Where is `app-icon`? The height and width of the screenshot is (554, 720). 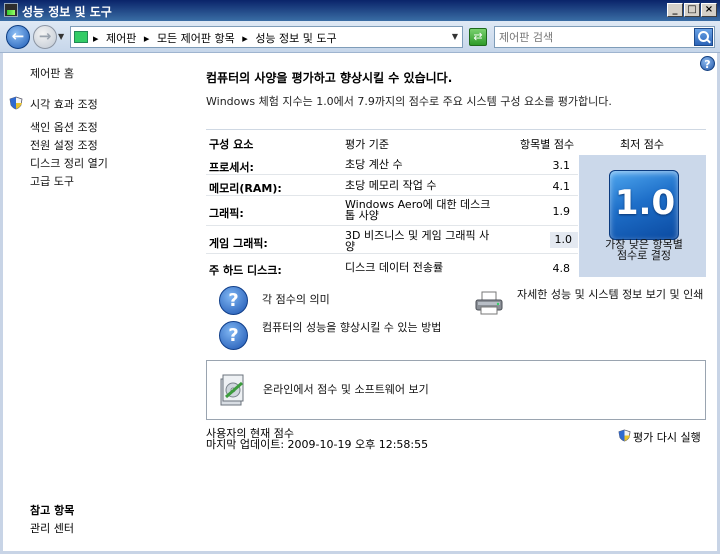 app-icon is located at coordinates (11, 10).